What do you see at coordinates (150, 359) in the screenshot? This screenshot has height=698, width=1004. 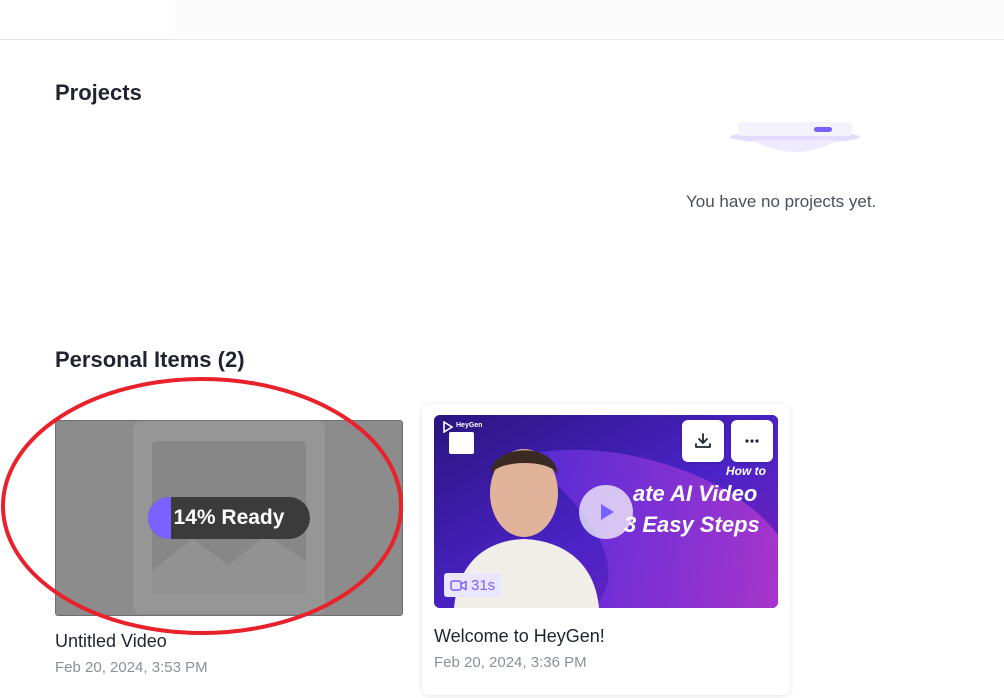 I see `personal-items-title: Personal Items (2)` at bounding box center [150, 359].